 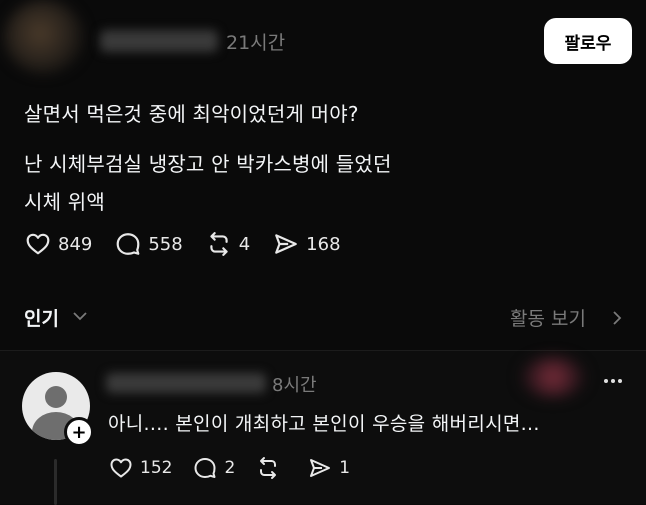 I want to click on share-button: 168, so click(x=306, y=244).